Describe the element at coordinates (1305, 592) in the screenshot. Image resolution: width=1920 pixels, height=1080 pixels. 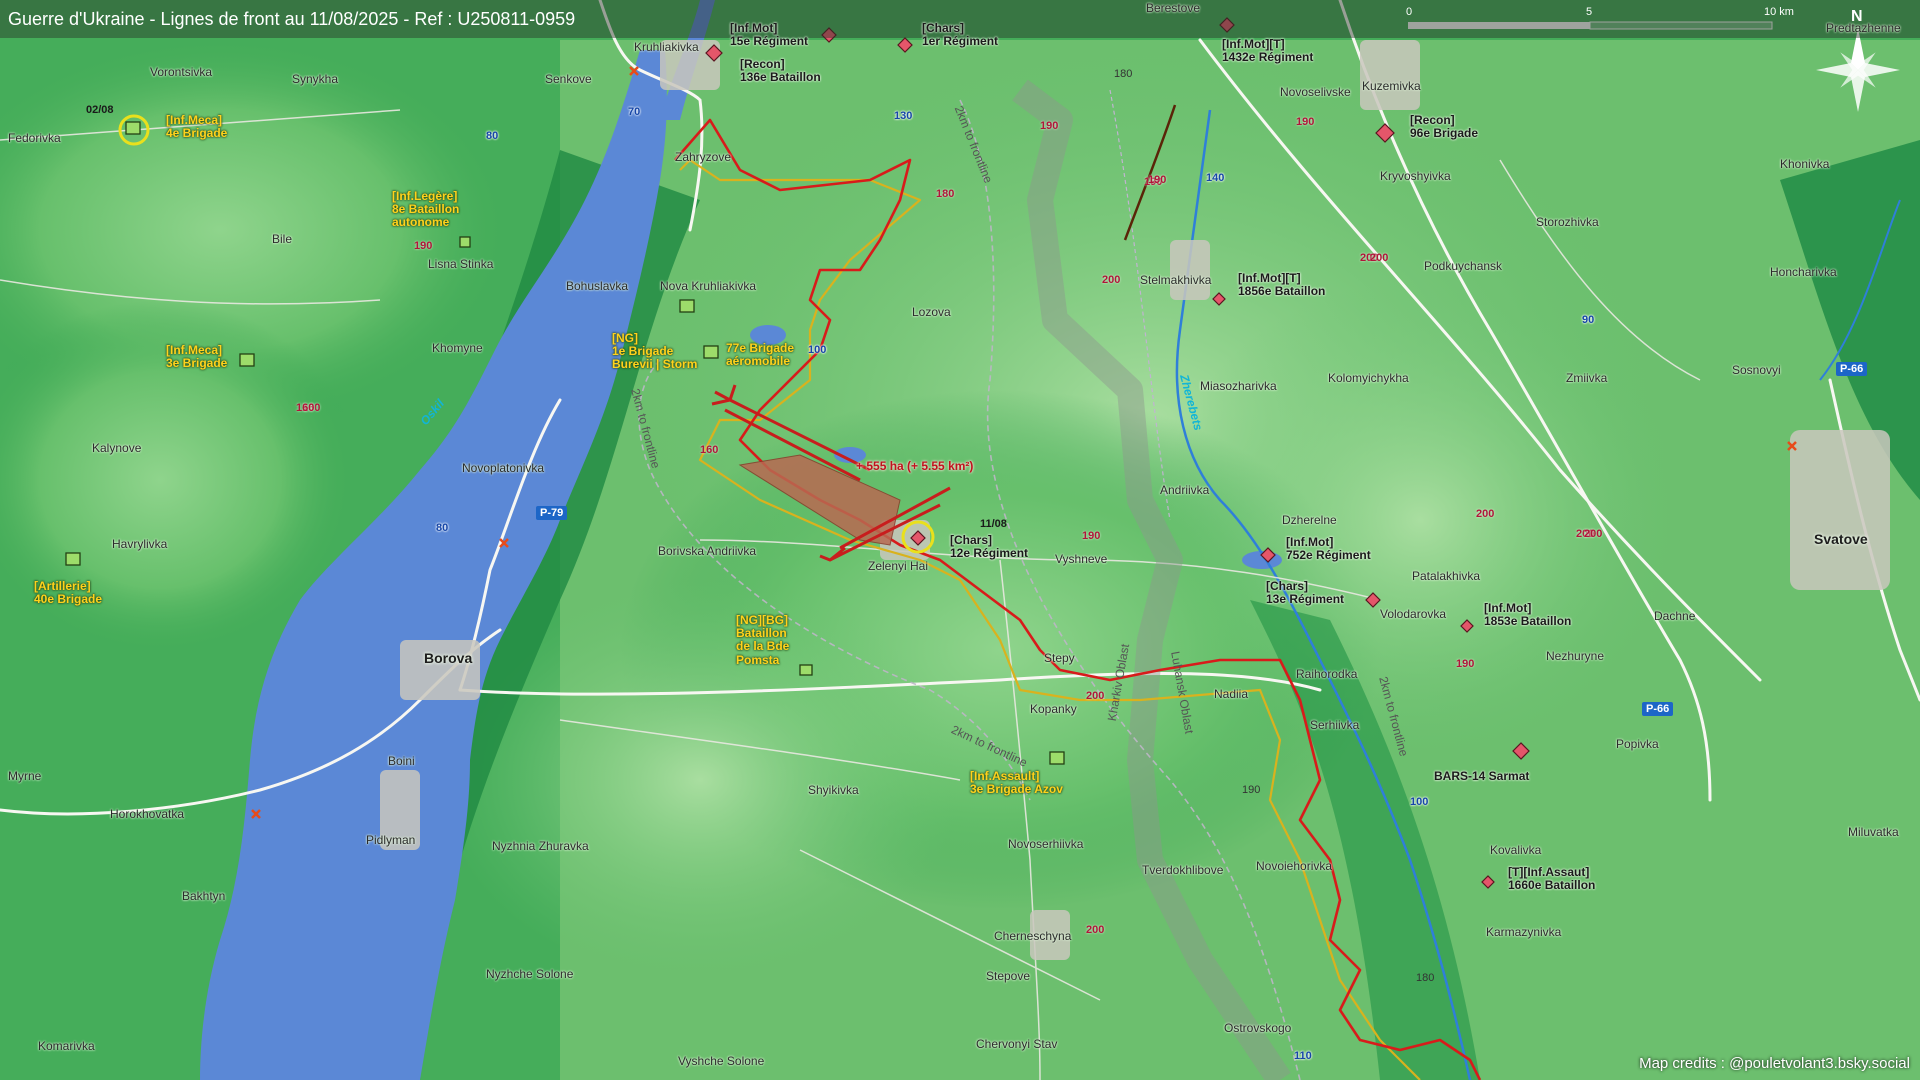
I see `unit-ru-chars-13: [Chars] 13e Régiment` at that location.